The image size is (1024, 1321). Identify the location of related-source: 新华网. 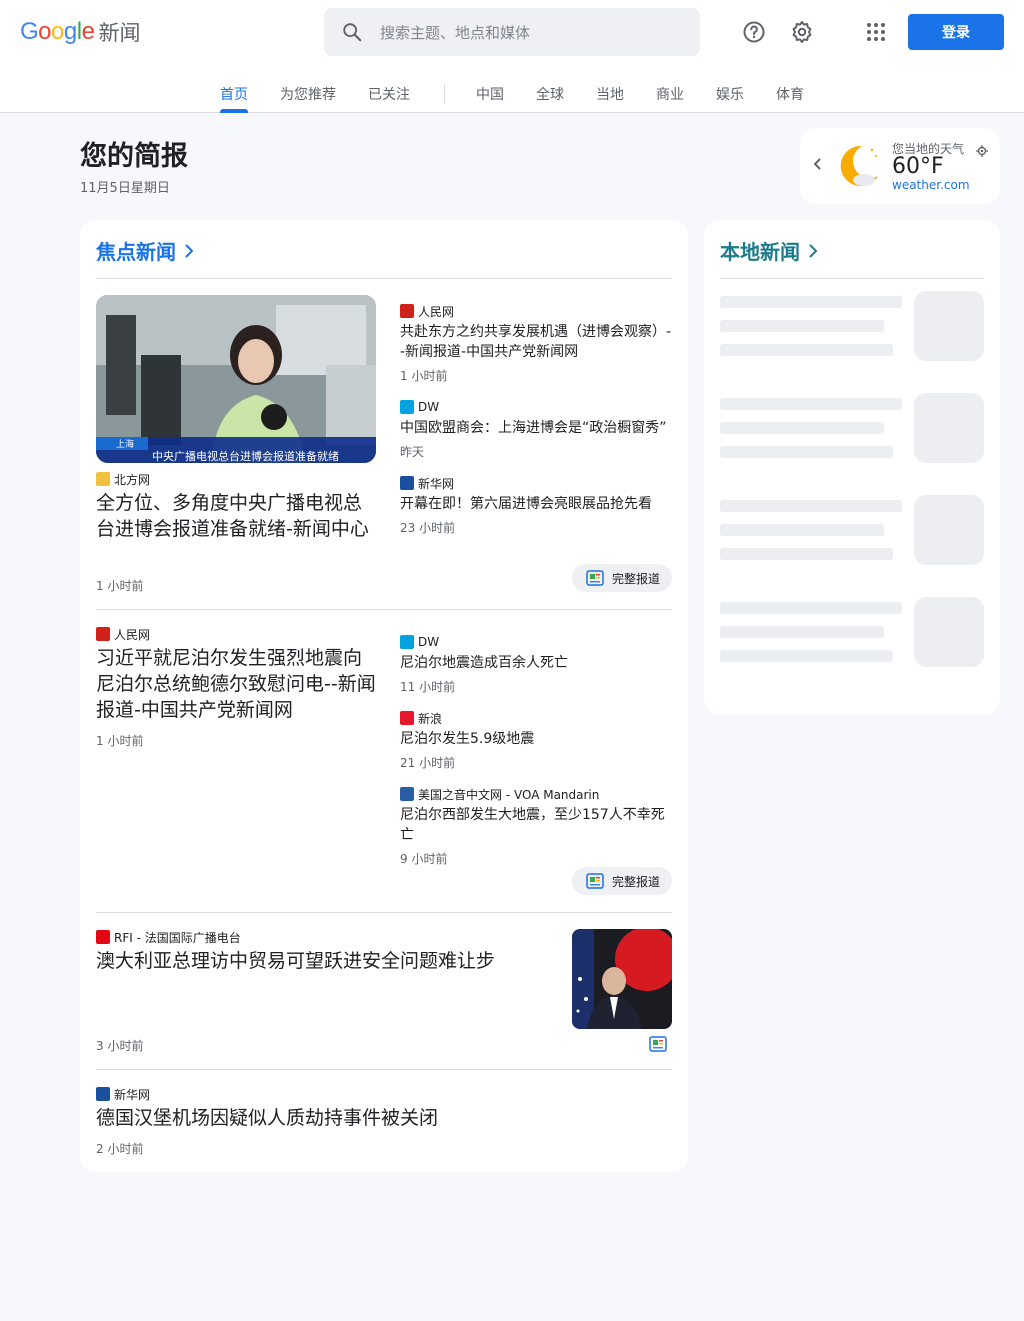
(427, 483).